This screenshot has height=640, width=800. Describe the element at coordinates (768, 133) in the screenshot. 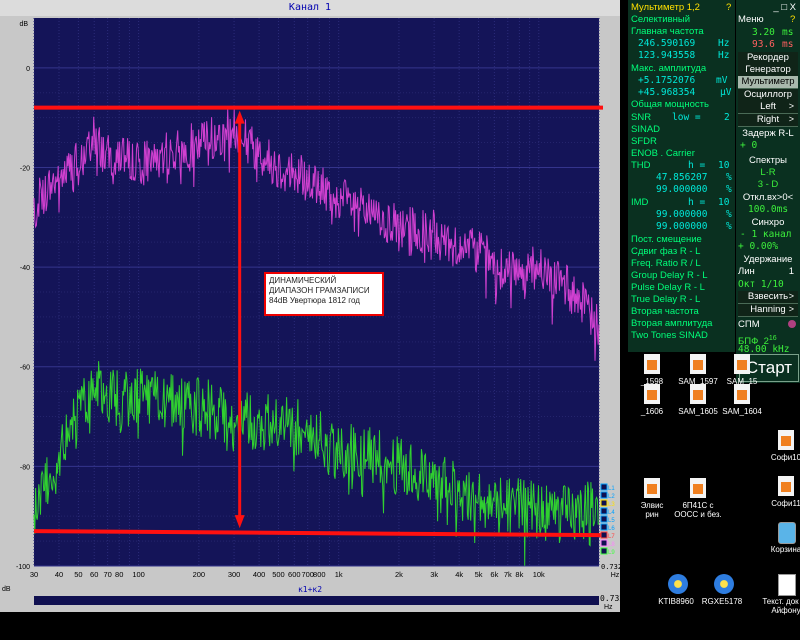

I see `delay-label: Задерж R-L` at that location.